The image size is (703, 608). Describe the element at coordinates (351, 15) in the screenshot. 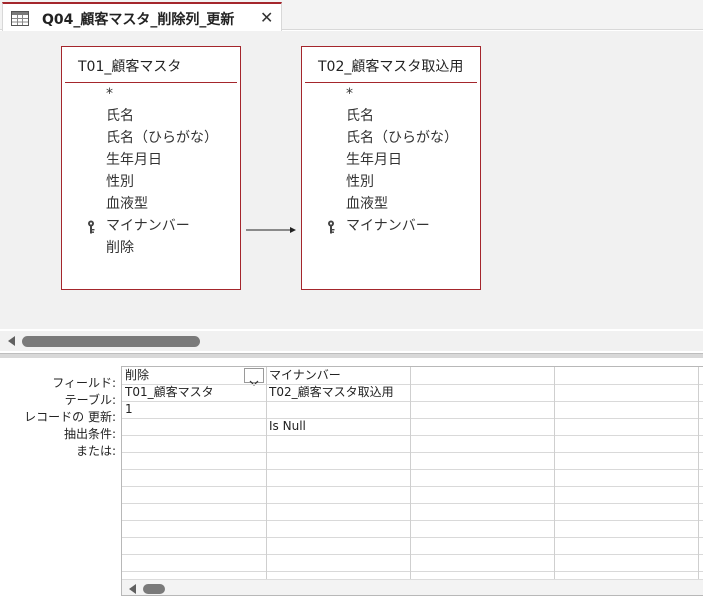

I see `document-tab-strip: Q04_顧客マスタ_削除列_更新 ✕` at that location.